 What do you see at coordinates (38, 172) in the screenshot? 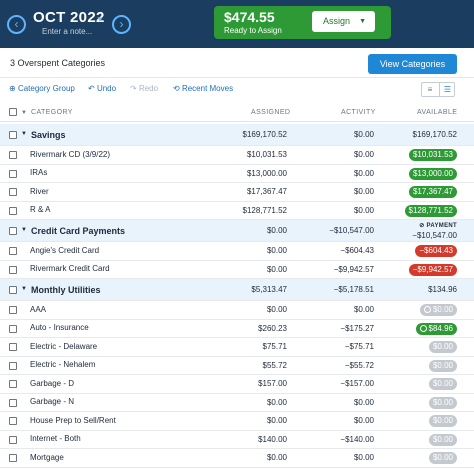
I see `category-name: IRAs` at bounding box center [38, 172].